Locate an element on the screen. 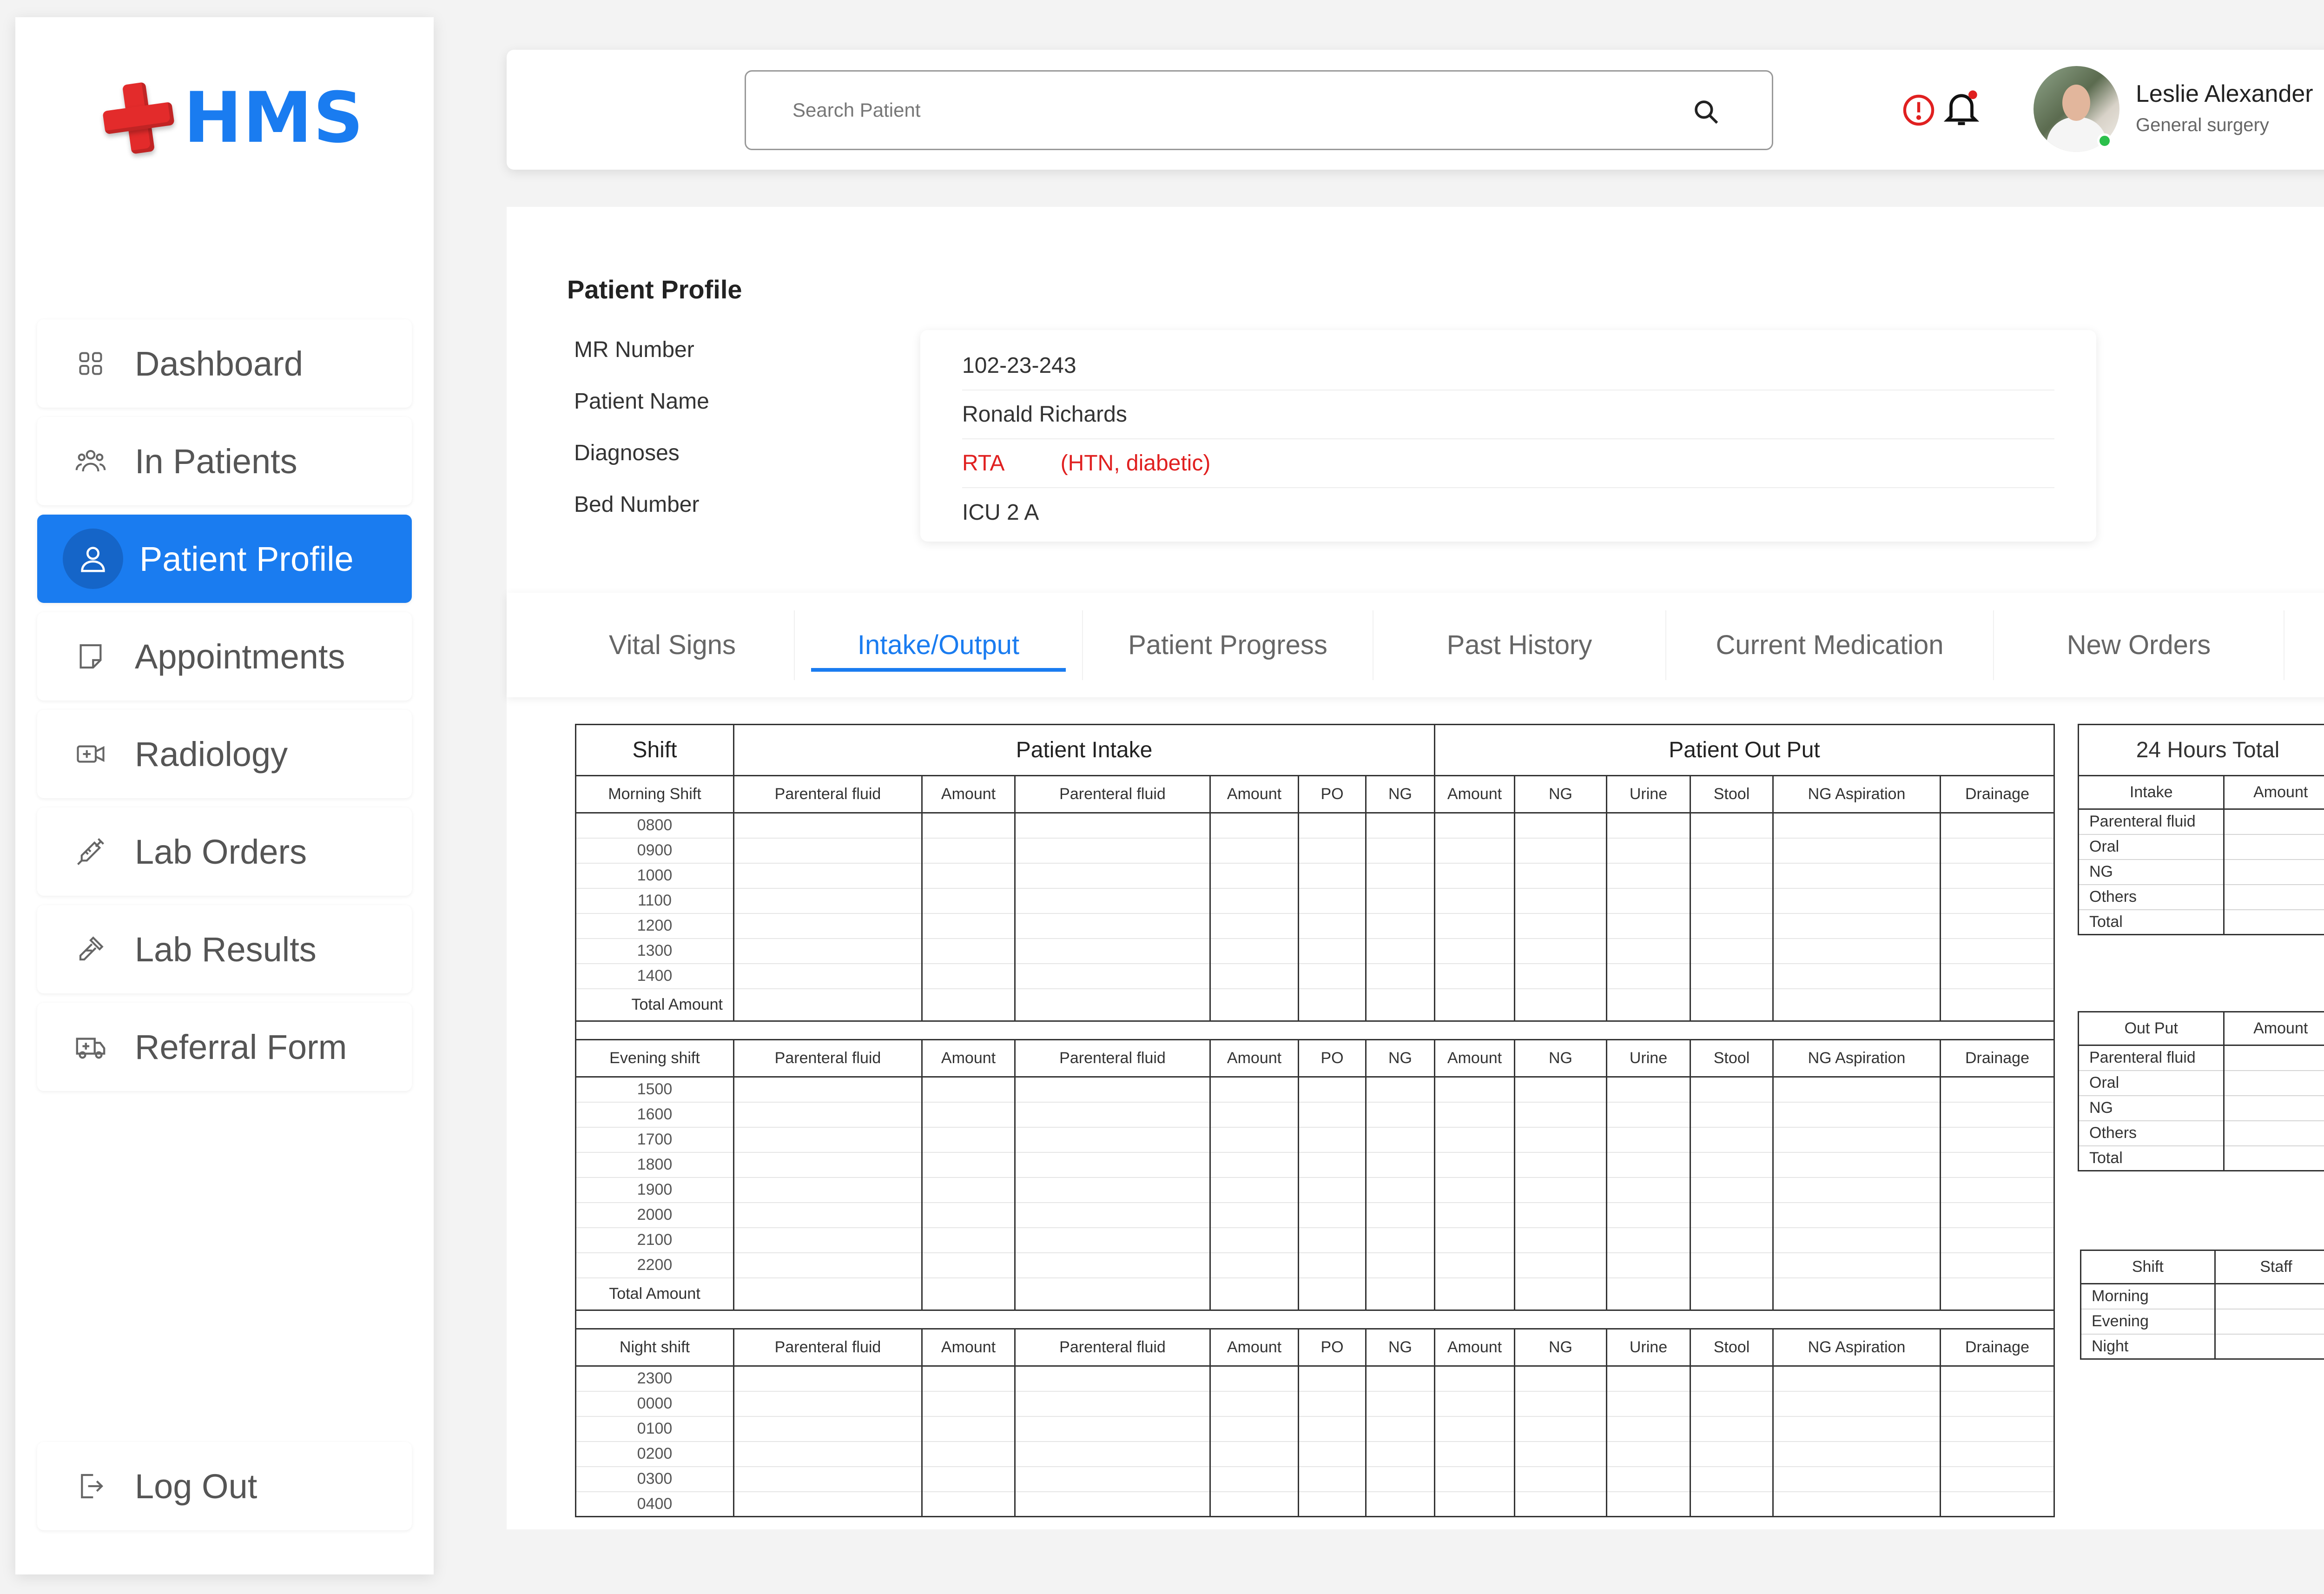  app-logo: HMS is located at coordinates (233, 118).